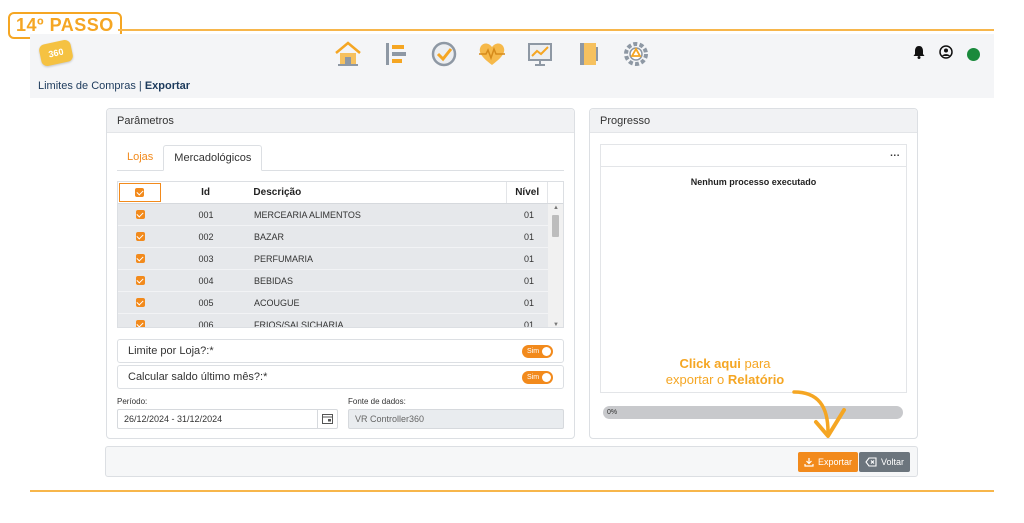 The height and width of the screenshot is (523, 1024). What do you see at coordinates (511, 461) in the screenshot?
I see `action-bar: Exportar Voltar` at bounding box center [511, 461].